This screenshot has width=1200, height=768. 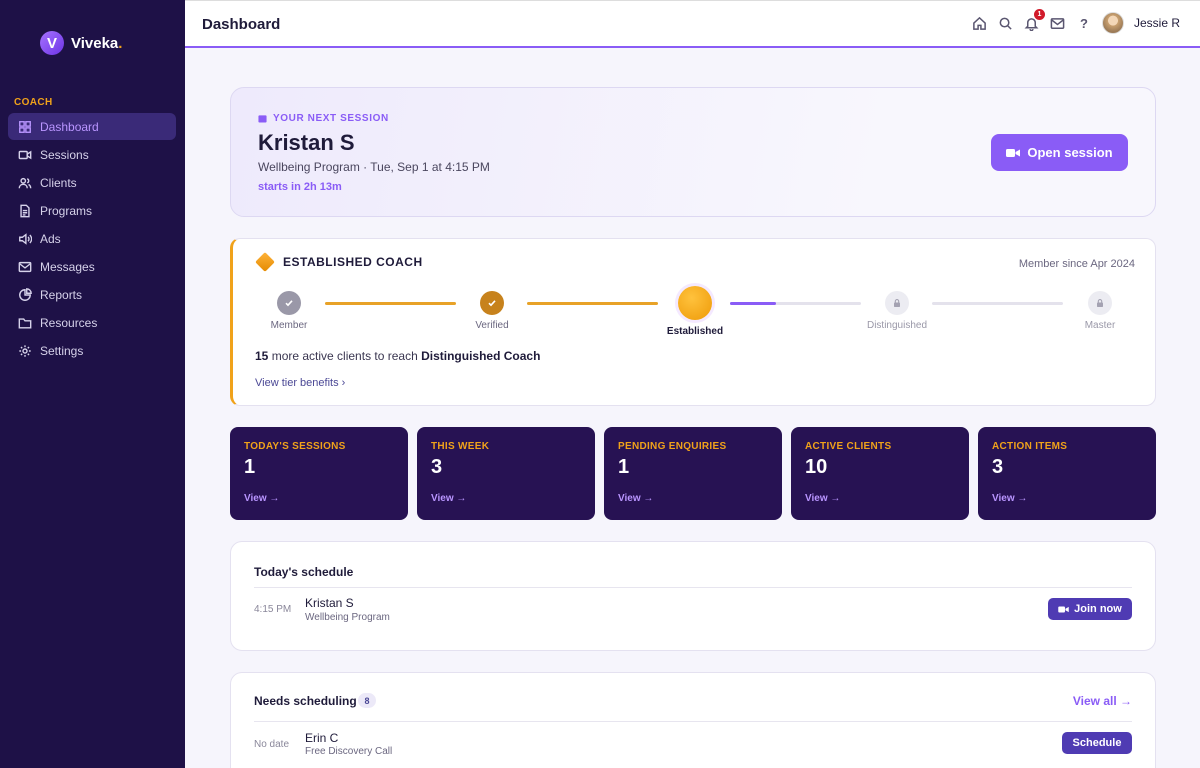 I want to click on tier-header: ESTABLISHED COACH, so click(x=339, y=262).